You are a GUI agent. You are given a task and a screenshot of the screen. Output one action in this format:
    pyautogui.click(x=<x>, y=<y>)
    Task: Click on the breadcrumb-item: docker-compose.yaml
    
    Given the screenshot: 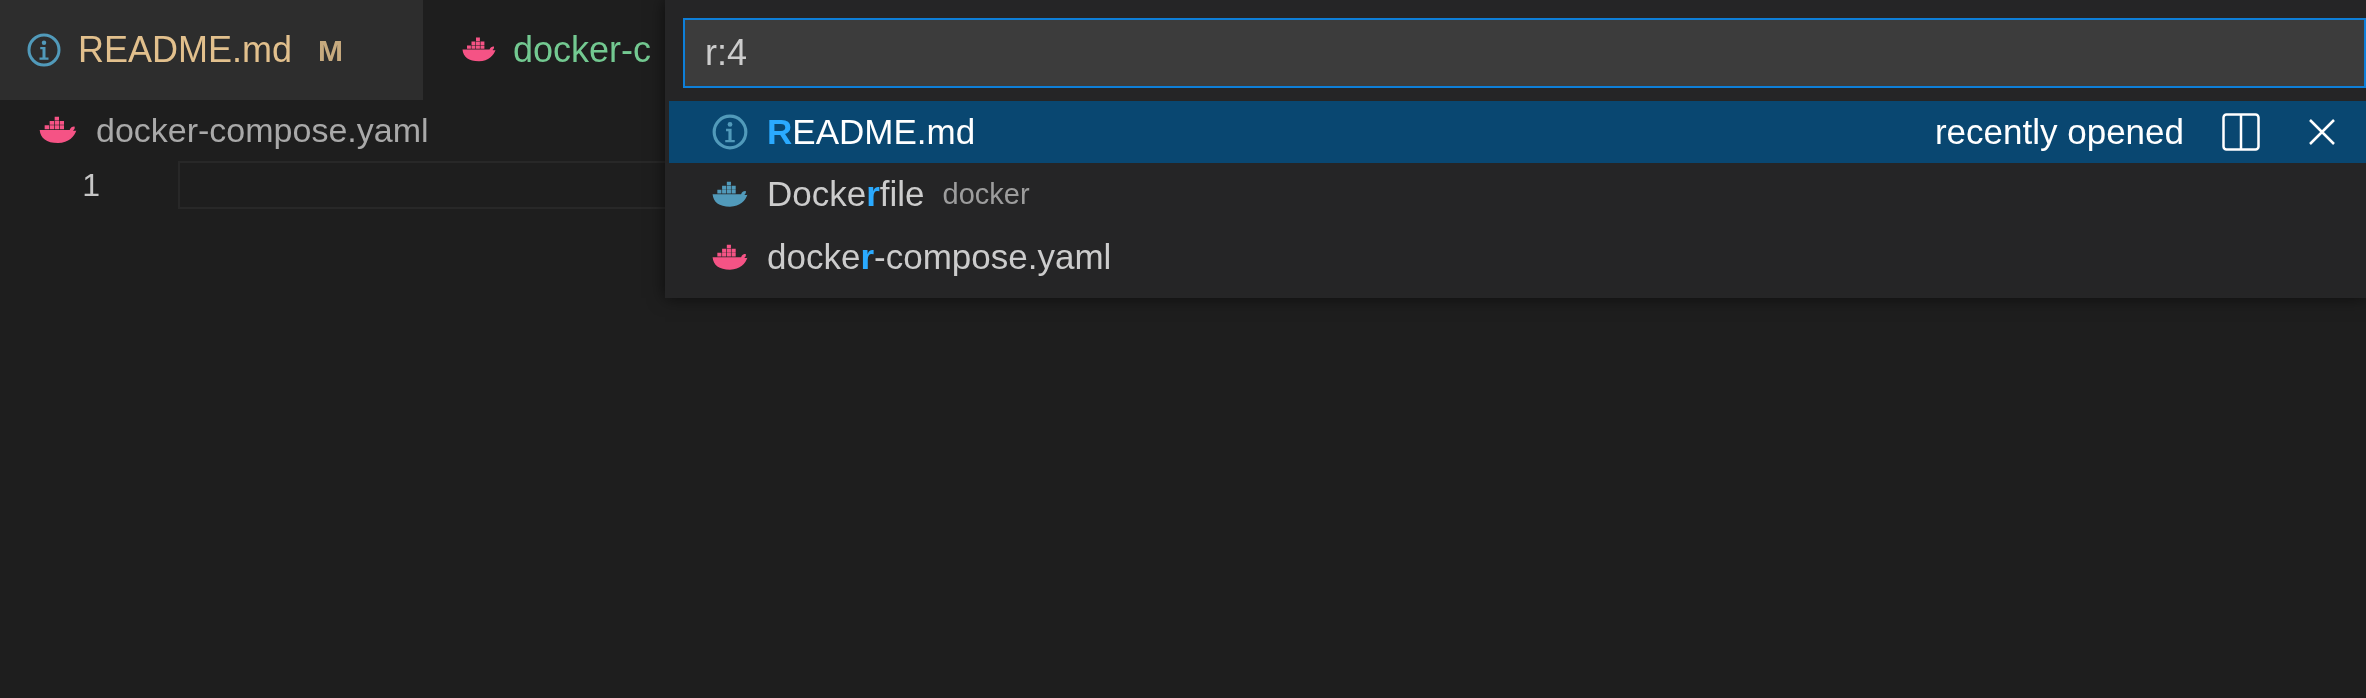 What is the action you would take?
    pyautogui.click(x=262, y=130)
    